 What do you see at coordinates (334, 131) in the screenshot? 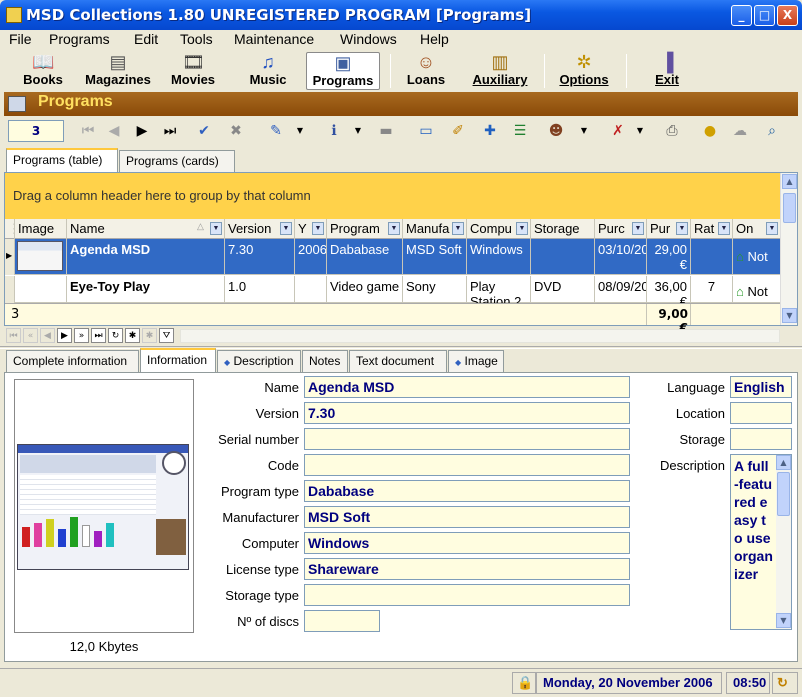
I see `info-icon: ℹ` at bounding box center [334, 131].